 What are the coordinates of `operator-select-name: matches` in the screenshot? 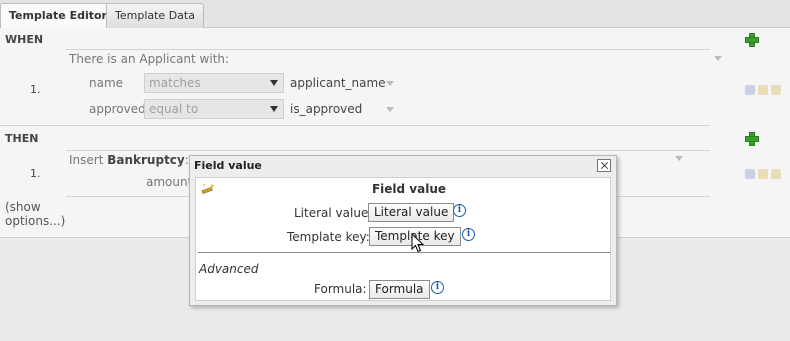 It's located at (214, 83).